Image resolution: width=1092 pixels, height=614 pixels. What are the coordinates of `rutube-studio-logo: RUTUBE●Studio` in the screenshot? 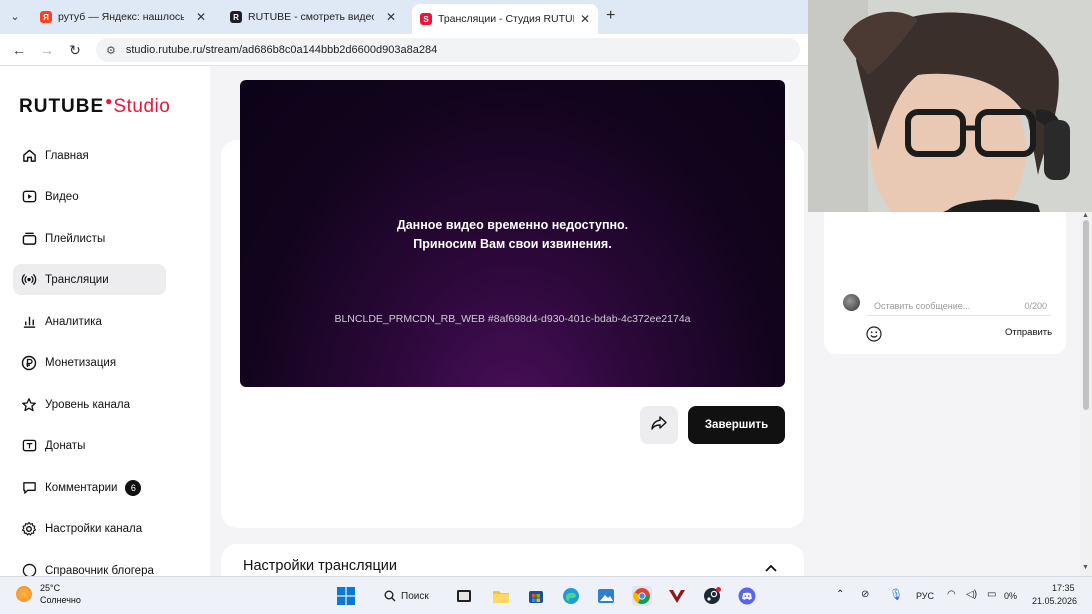 It's located at (95, 106).